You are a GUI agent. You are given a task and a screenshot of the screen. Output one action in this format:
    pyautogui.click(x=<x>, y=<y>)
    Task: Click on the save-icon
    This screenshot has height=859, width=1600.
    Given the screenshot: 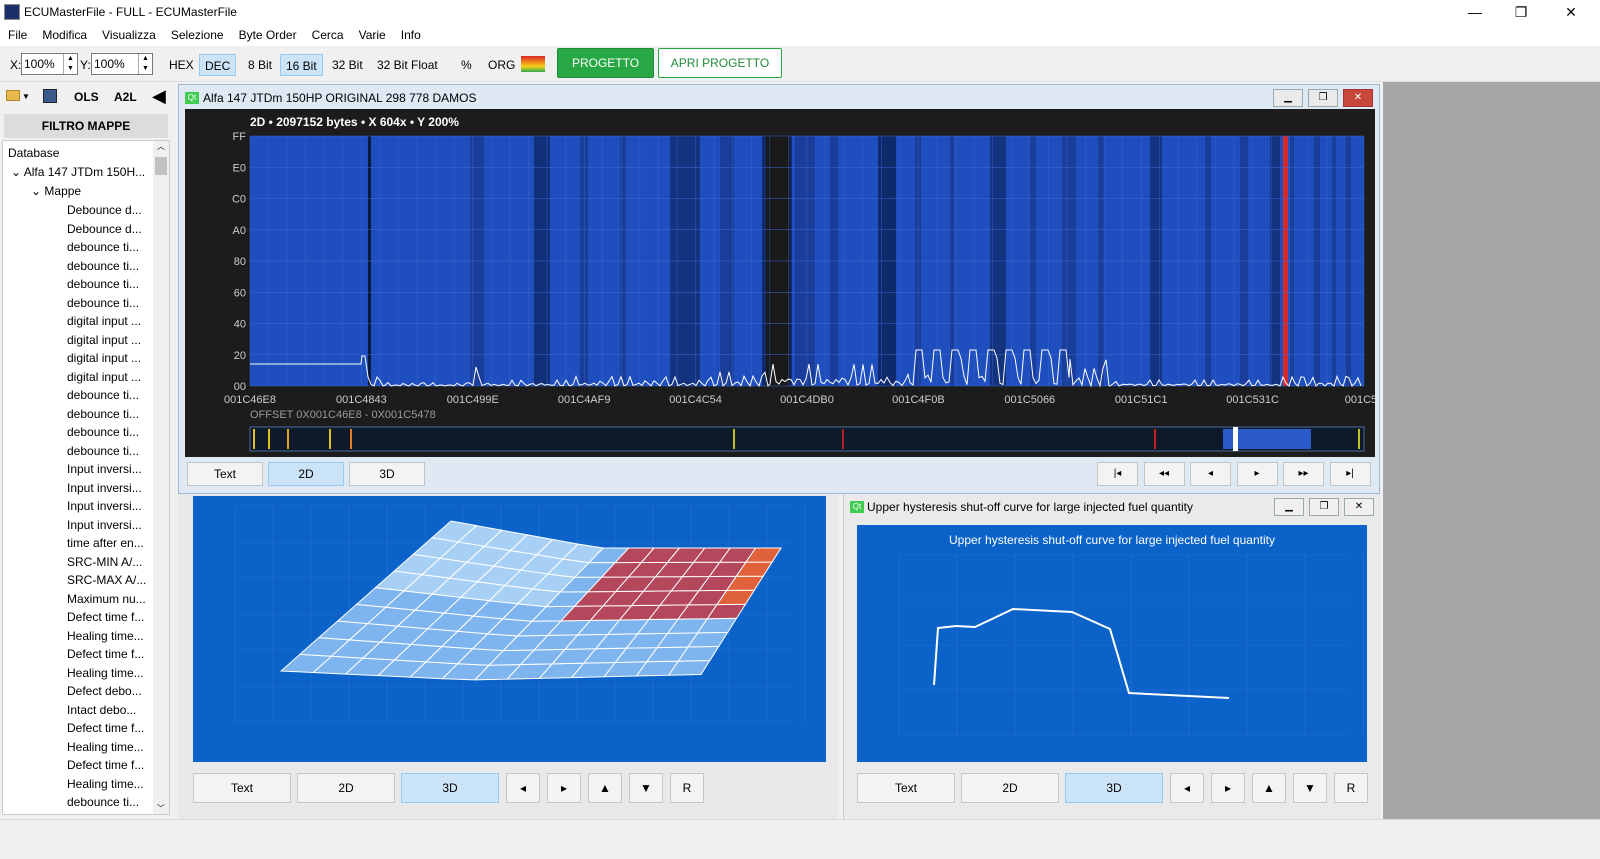 What is the action you would take?
    pyautogui.click(x=50, y=96)
    